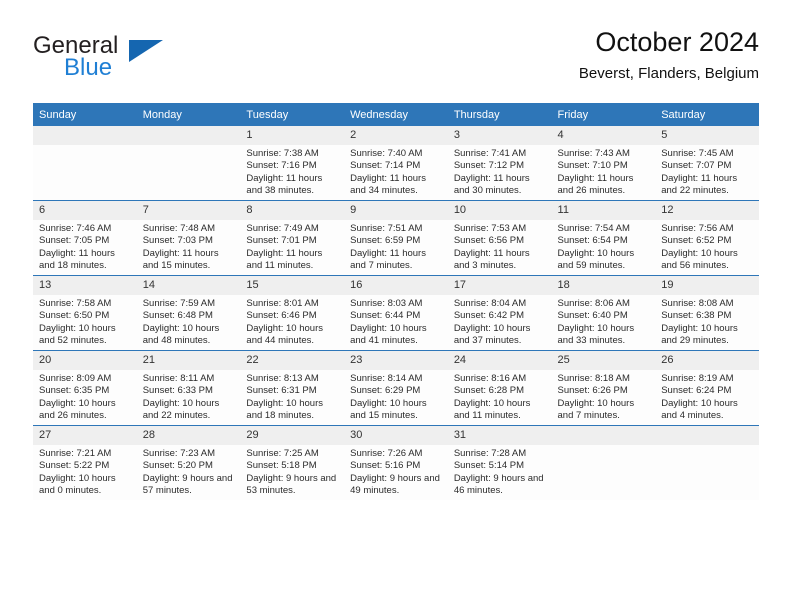  What do you see at coordinates (499, 435) in the screenshot?
I see `day-number: 31` at bounding box center [499, 435].